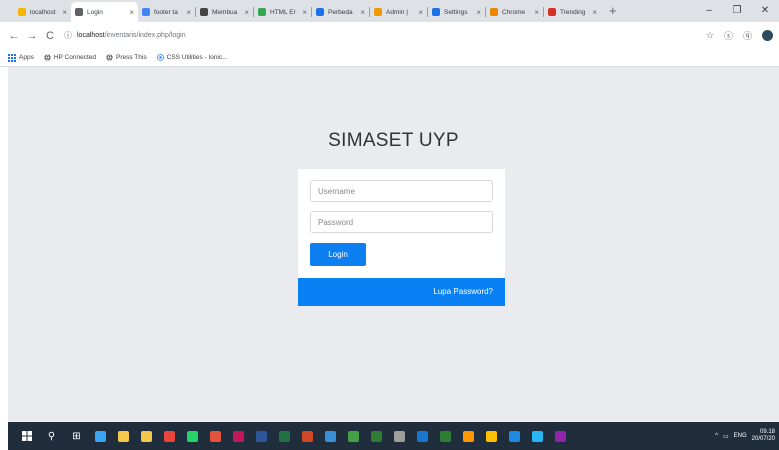 Image resolution: width=779 pixels, height=450 pixels. What do you see at coordinates (728, 35) in the screenshot?
I see `extension-icon: ⓢ` at bounding box center [728, 35].